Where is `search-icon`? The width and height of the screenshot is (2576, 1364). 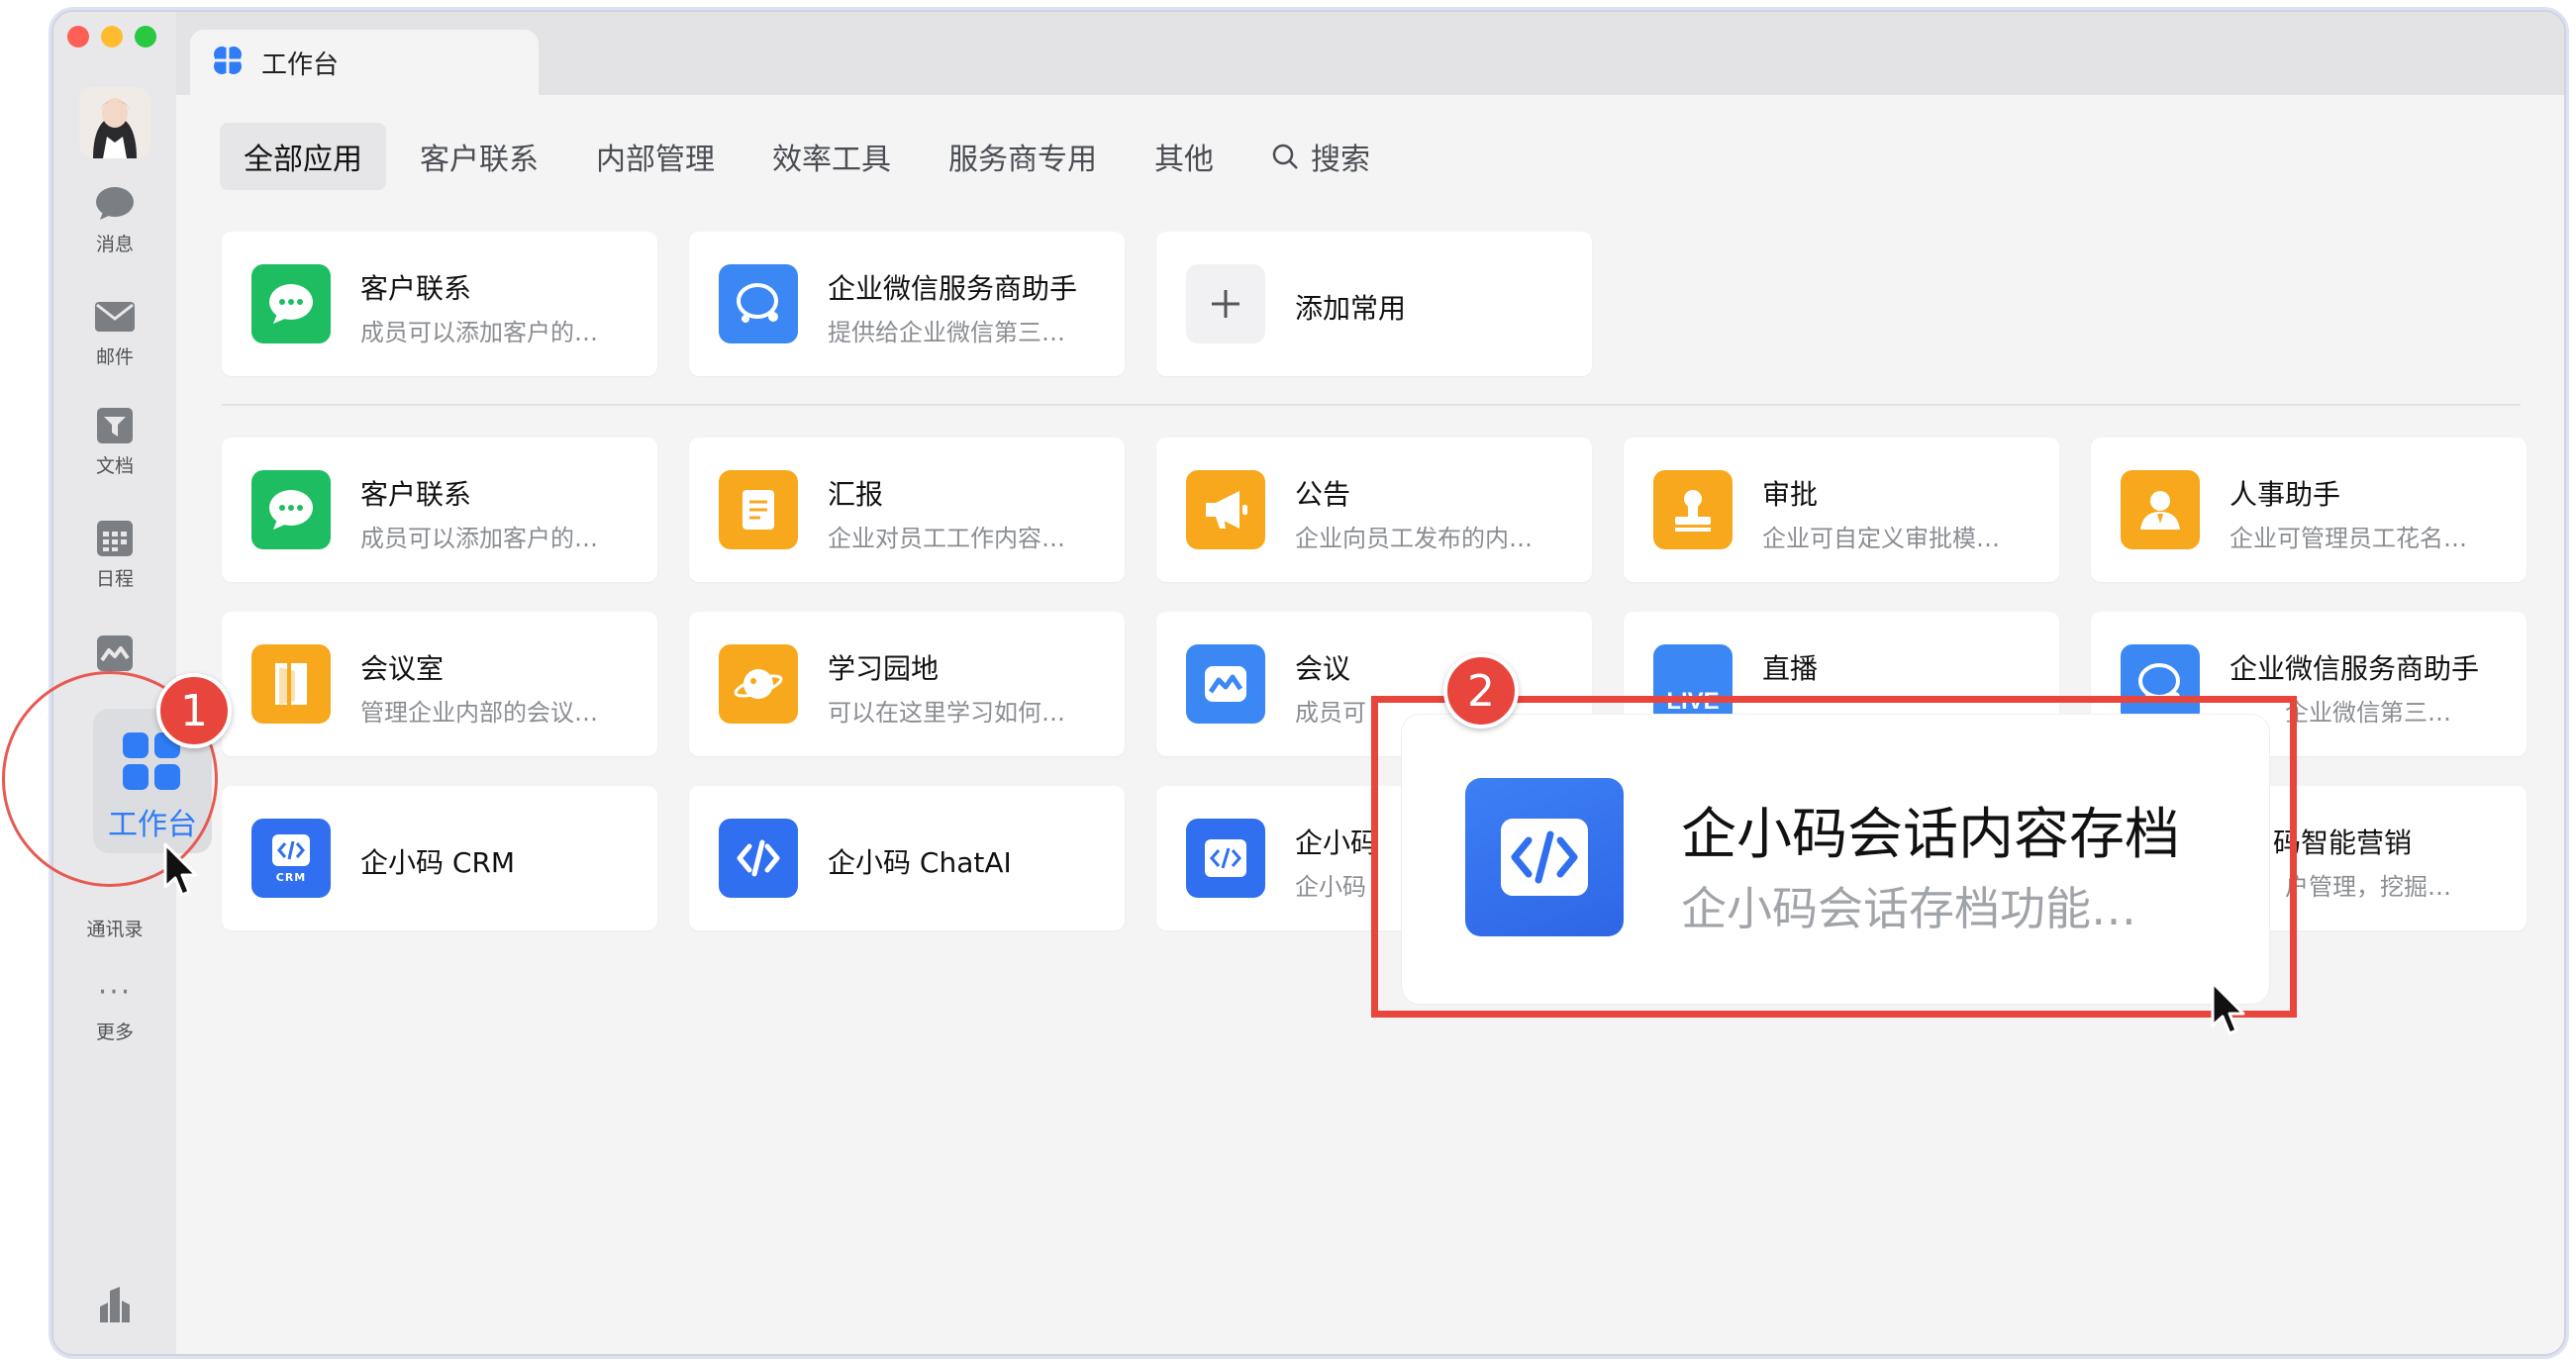 search-icon is located at coordinates (1285, 156).